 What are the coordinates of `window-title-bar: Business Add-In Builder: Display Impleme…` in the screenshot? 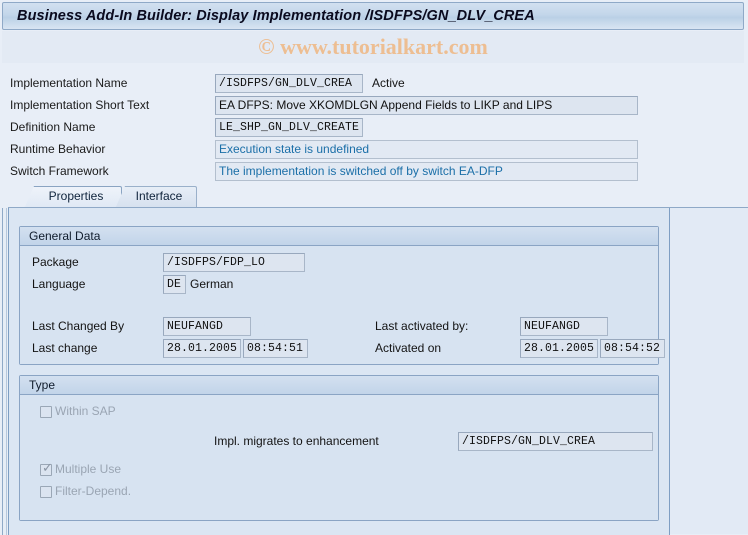 It's located at (373, 16).